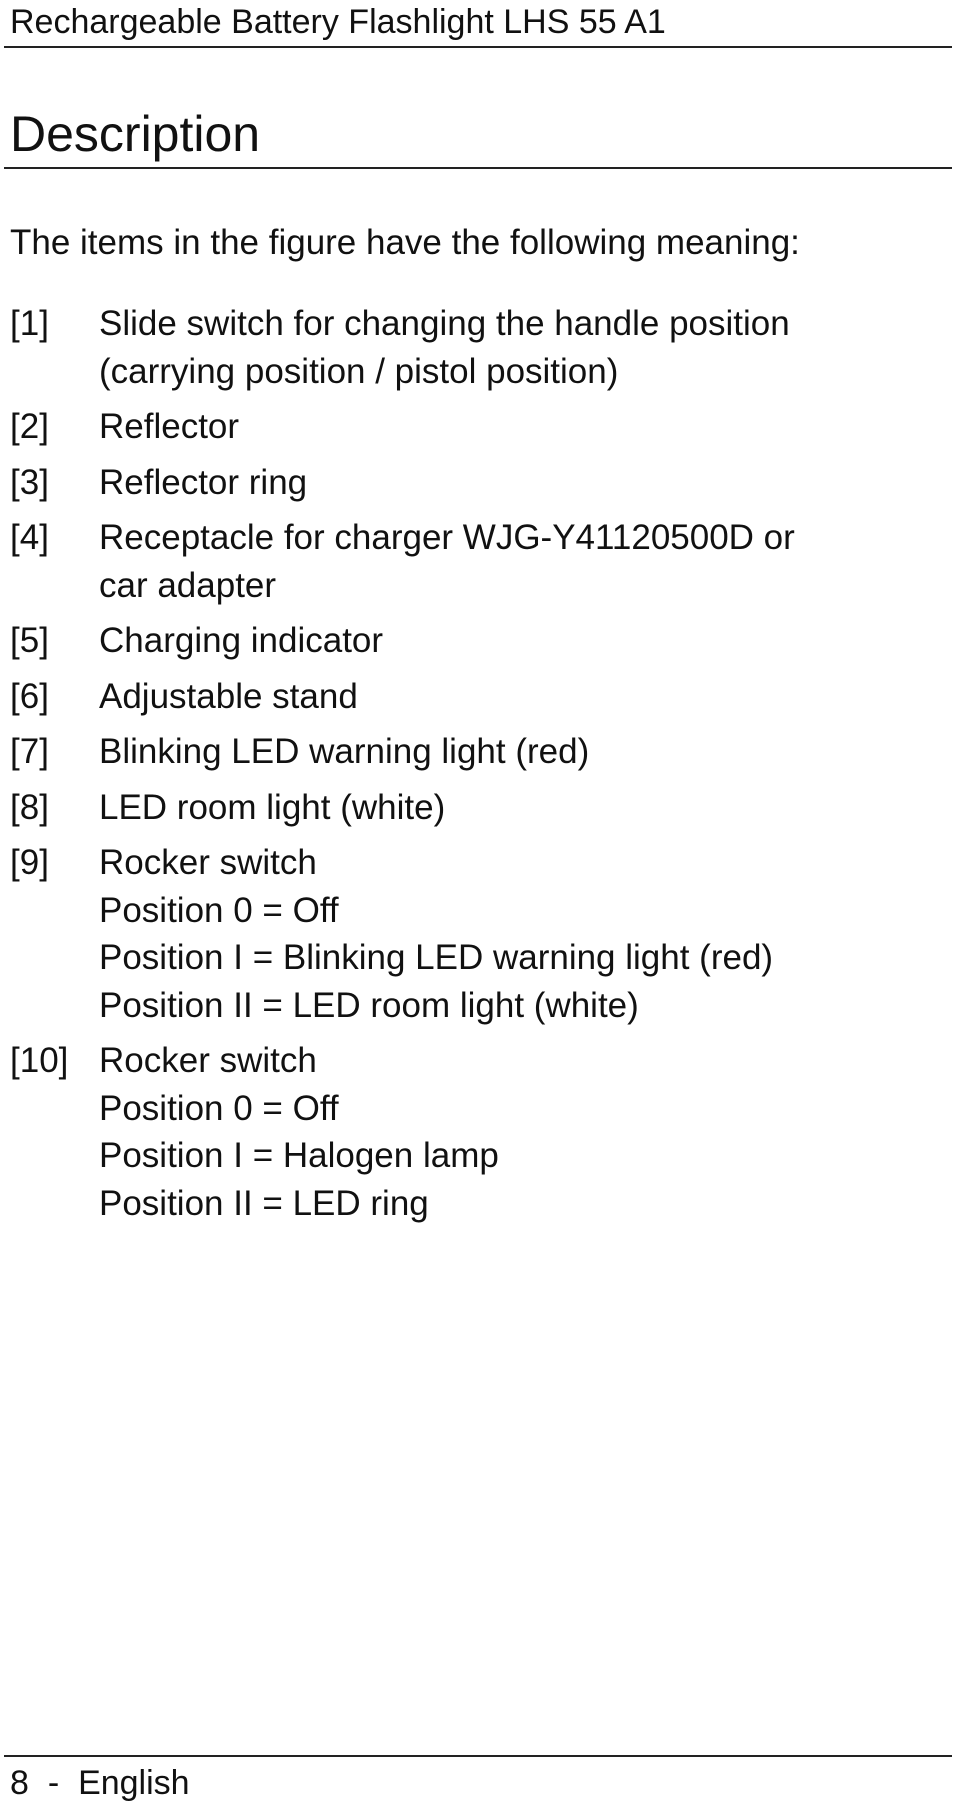 The image size is (960, 1817). I want to click on item-number: [5], so click(29, 640).